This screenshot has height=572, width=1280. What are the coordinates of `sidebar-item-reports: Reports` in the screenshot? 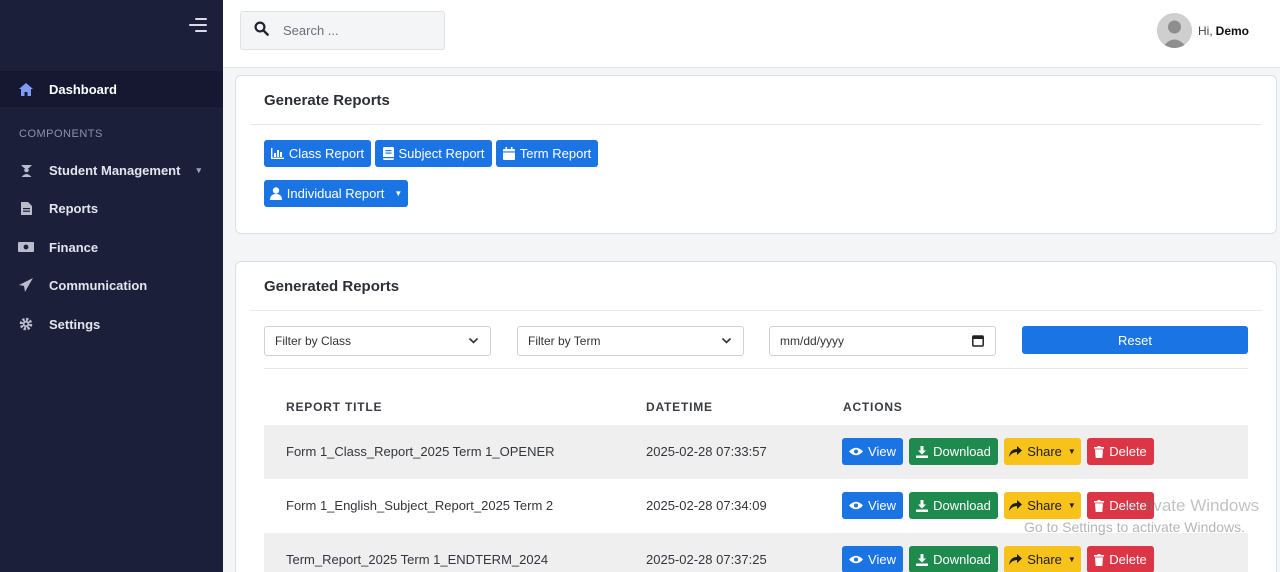 It's located at (111, 208).